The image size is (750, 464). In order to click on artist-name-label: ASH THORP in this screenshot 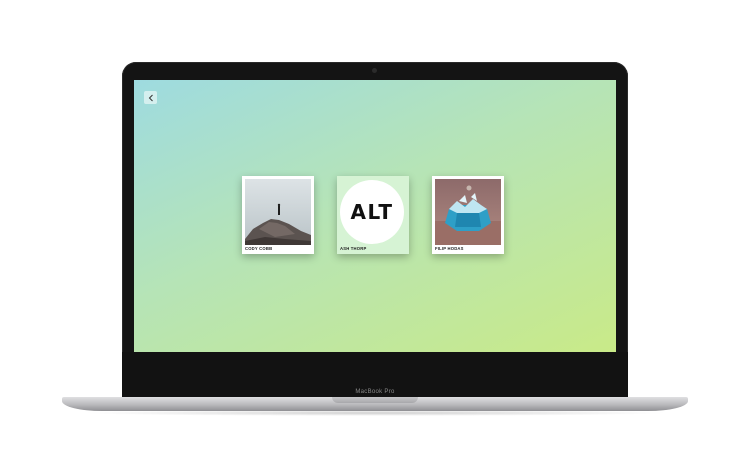, I will do `click(353, 248)`.